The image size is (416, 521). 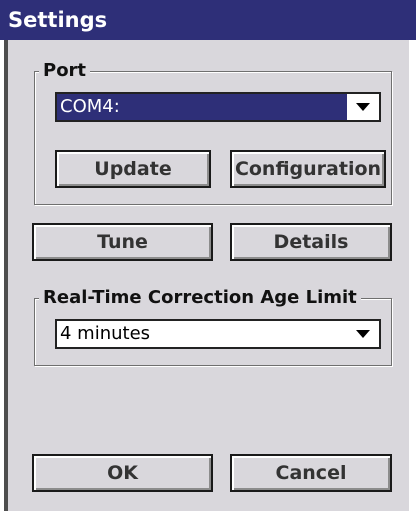 I want to click on port-selected-value: COM4:, so click(x=202, y=107).